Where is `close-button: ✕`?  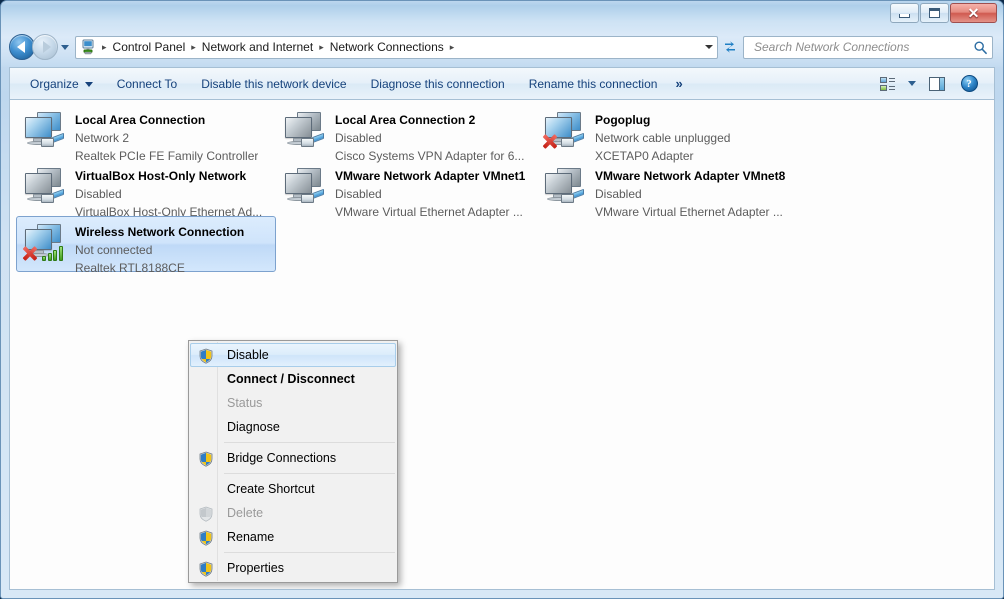 close-button: ✕ is located at coordinates (973, 13).